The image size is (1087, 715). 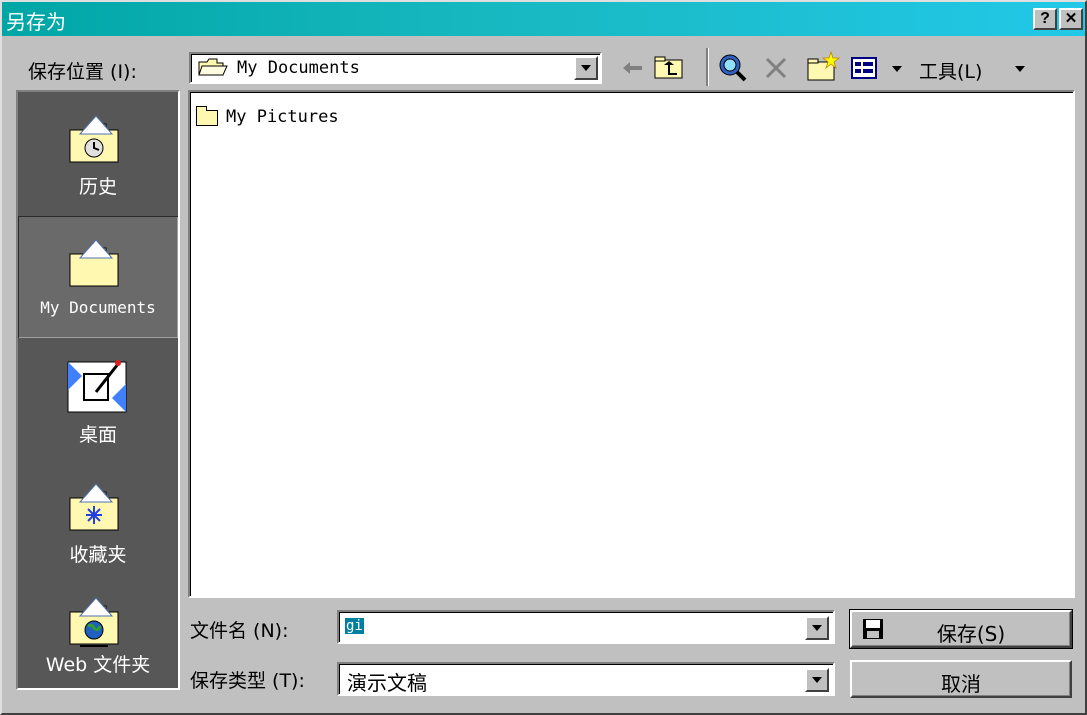 I want to click on desktop-icon, so click(x=97, y=386).